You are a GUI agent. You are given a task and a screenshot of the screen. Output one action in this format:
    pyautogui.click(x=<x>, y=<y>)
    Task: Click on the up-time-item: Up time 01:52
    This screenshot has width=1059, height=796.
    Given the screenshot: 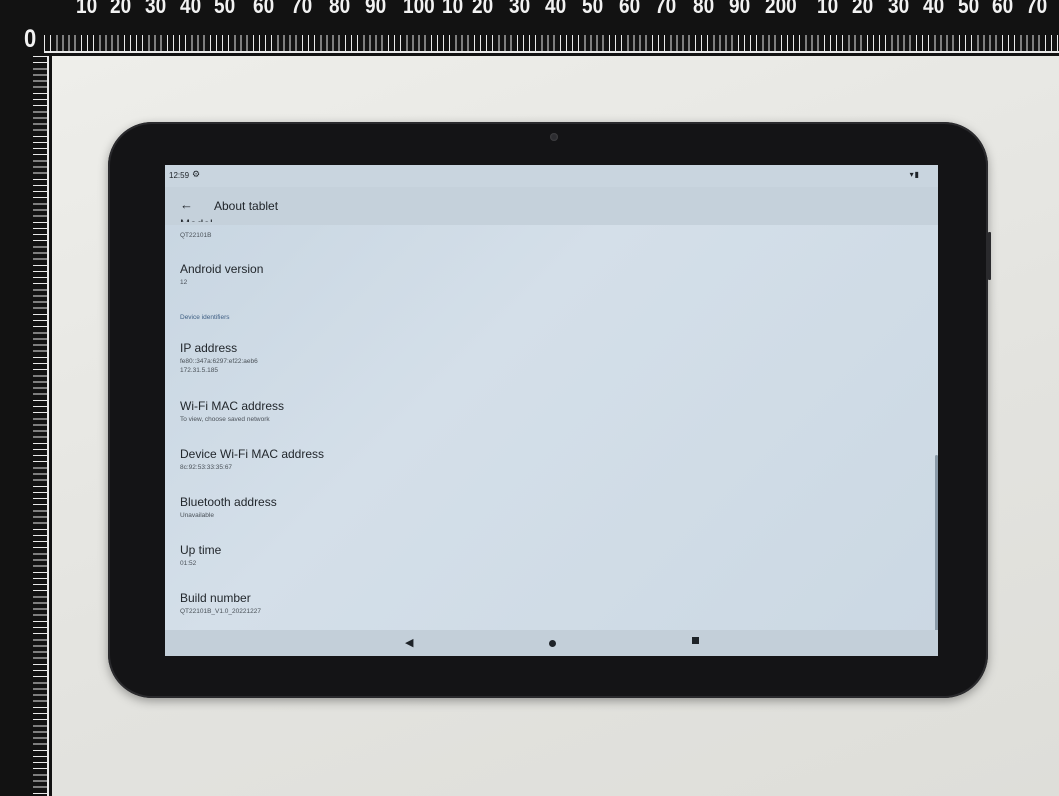 What is the action you would take?
    pyautogui.click(x=200, y=555)
    